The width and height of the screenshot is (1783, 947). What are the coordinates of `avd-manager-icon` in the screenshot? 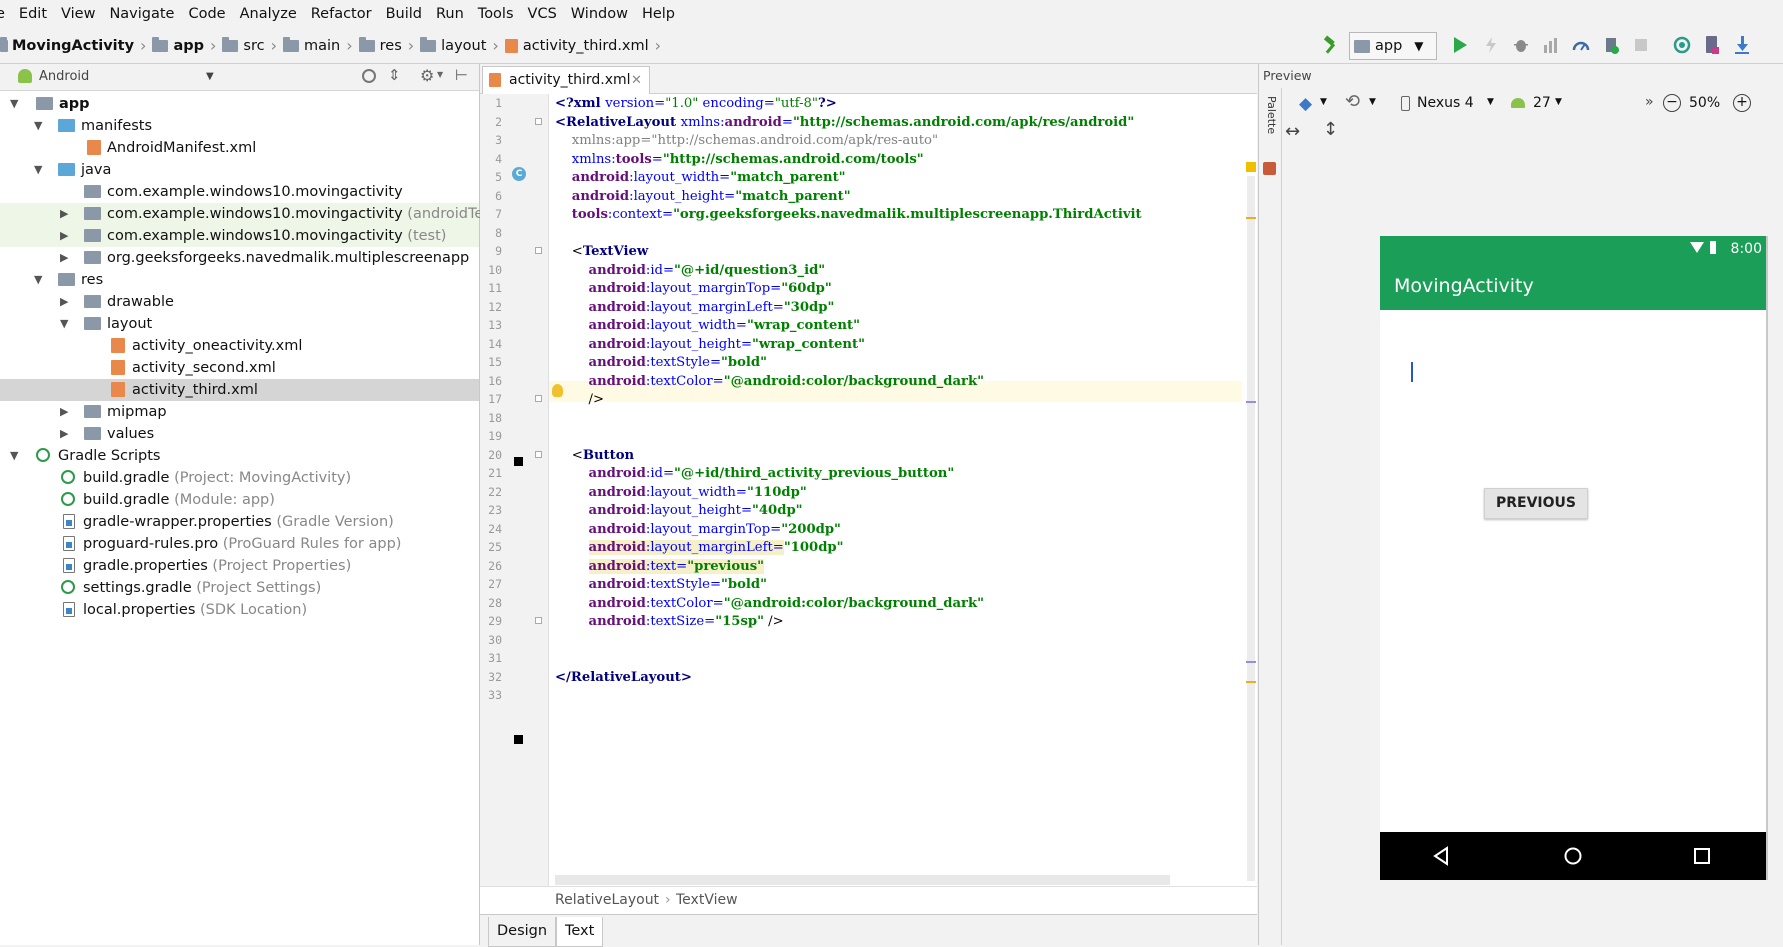 It's located at (1712, 45).